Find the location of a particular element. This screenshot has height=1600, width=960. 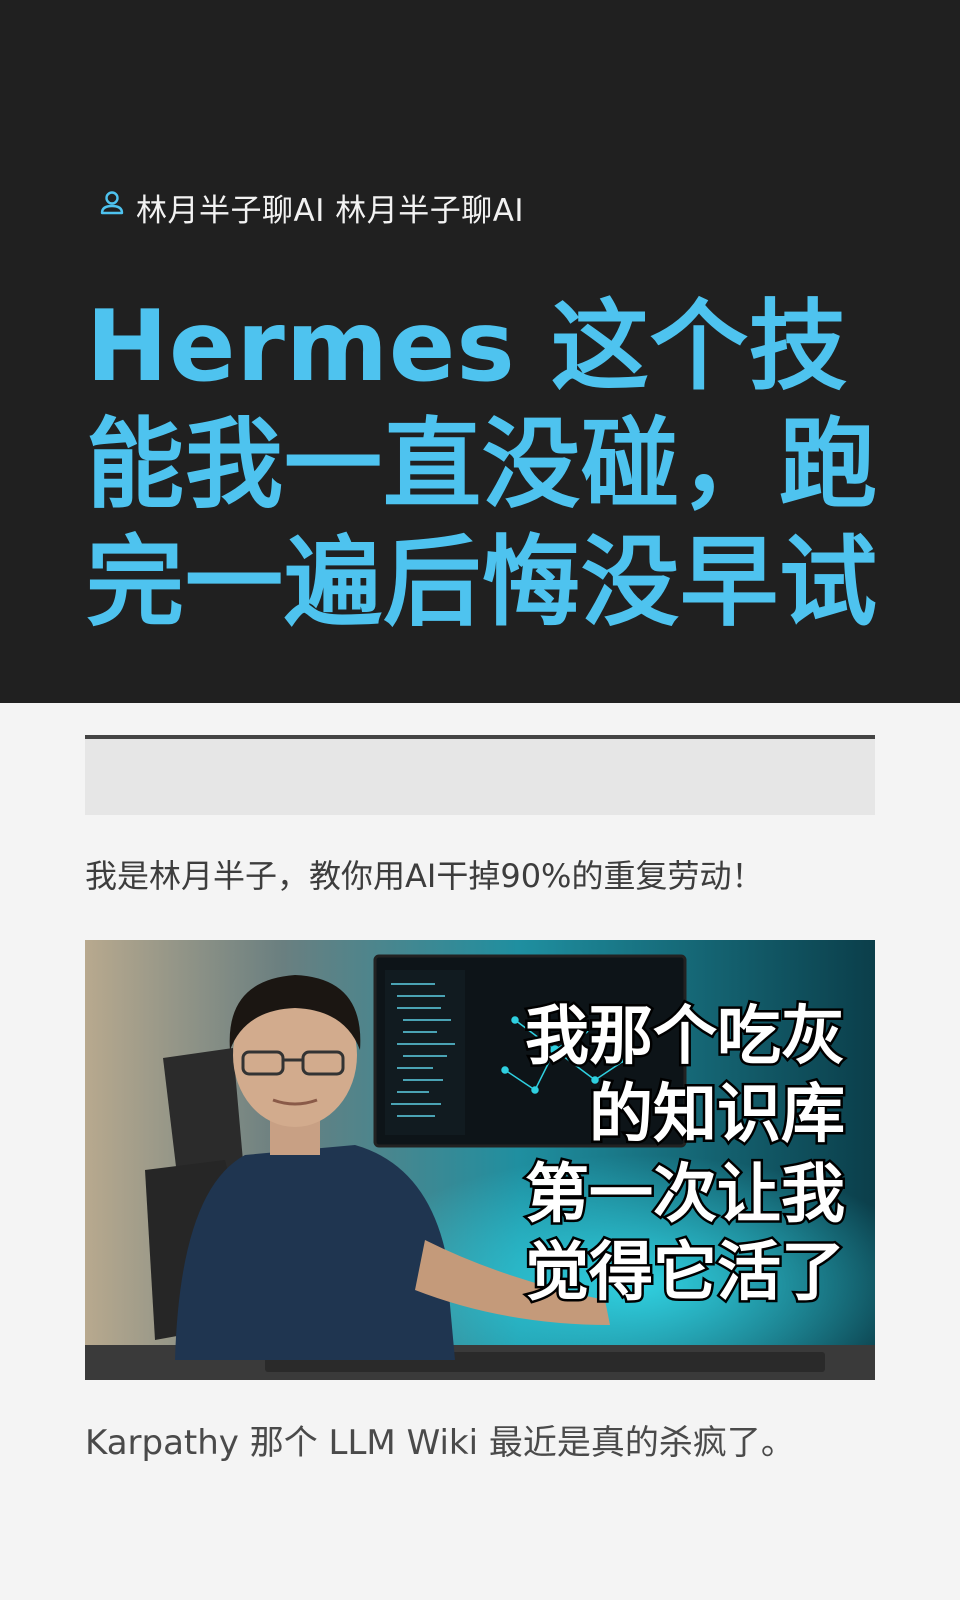

title-line-1: Hermes 这个技 is located at coordinates (467, 347).